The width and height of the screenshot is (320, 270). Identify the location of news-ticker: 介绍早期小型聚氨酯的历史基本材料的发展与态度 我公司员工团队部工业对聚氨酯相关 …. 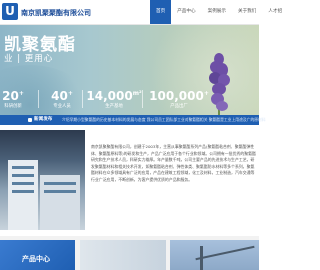
(164, 120).